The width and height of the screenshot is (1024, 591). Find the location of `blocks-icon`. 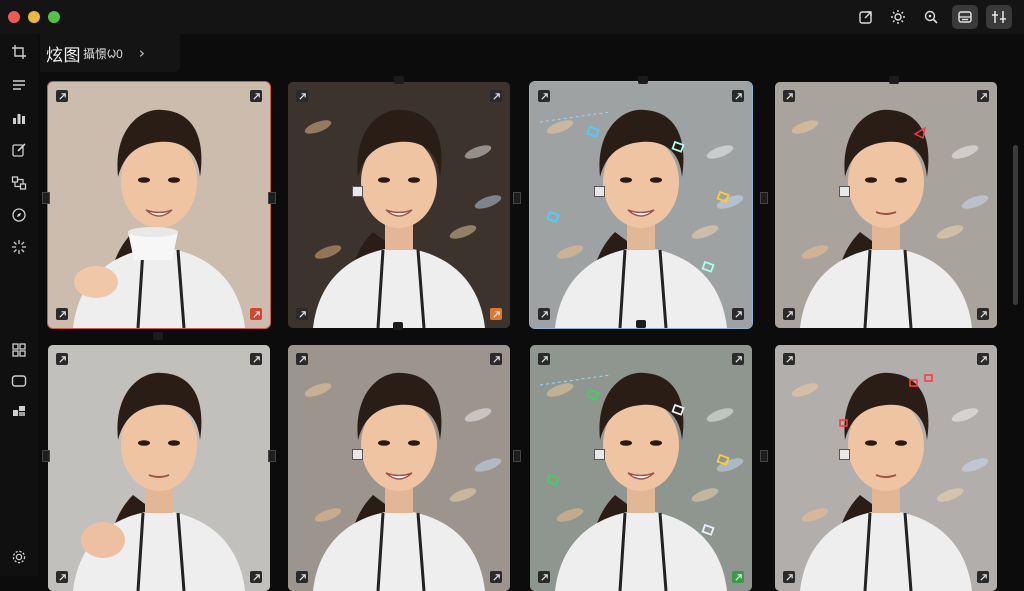

blocks-icon is located at coordinates (19, 411).